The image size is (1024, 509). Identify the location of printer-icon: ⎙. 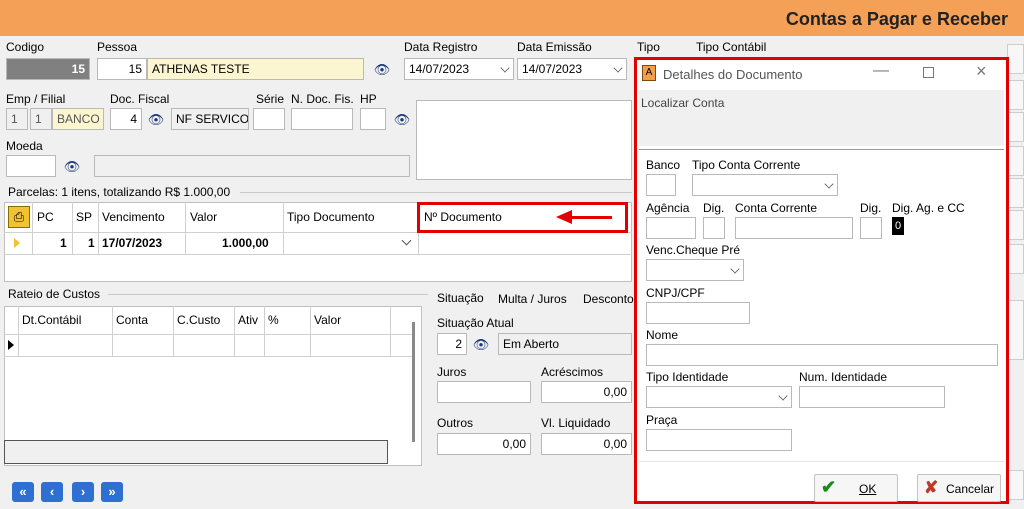
(19, 217).